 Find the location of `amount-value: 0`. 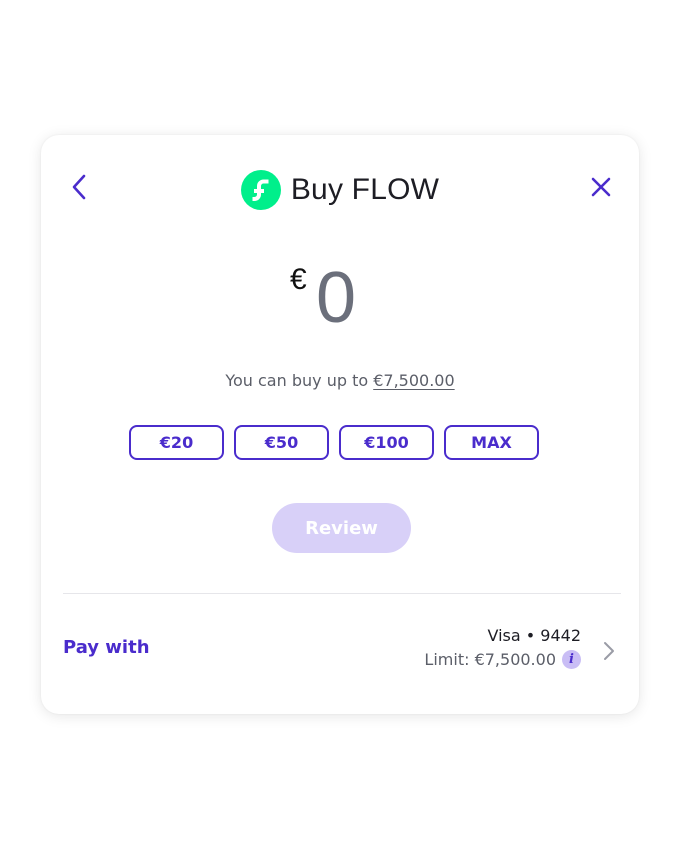

amount-value: 0 is located at coordinates (336, 298).